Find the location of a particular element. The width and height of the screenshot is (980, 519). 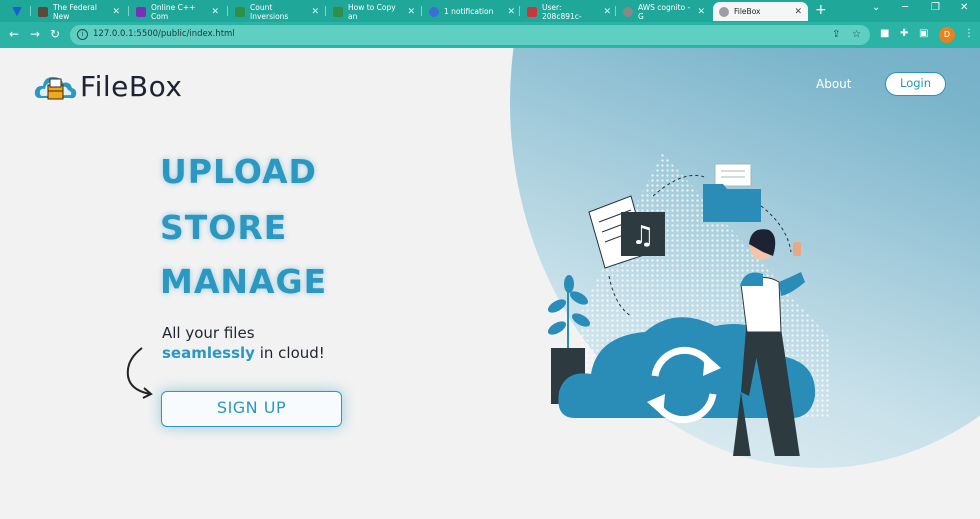

tab-label: FileBox is located at coordinates (747, 11).